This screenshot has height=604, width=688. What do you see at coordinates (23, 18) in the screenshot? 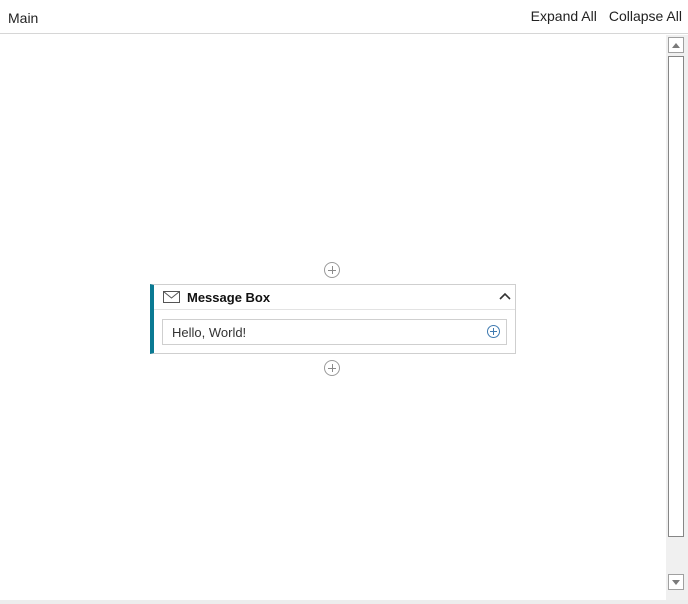
I see `breadcrumb: Main` at bounding box center [23, 18].